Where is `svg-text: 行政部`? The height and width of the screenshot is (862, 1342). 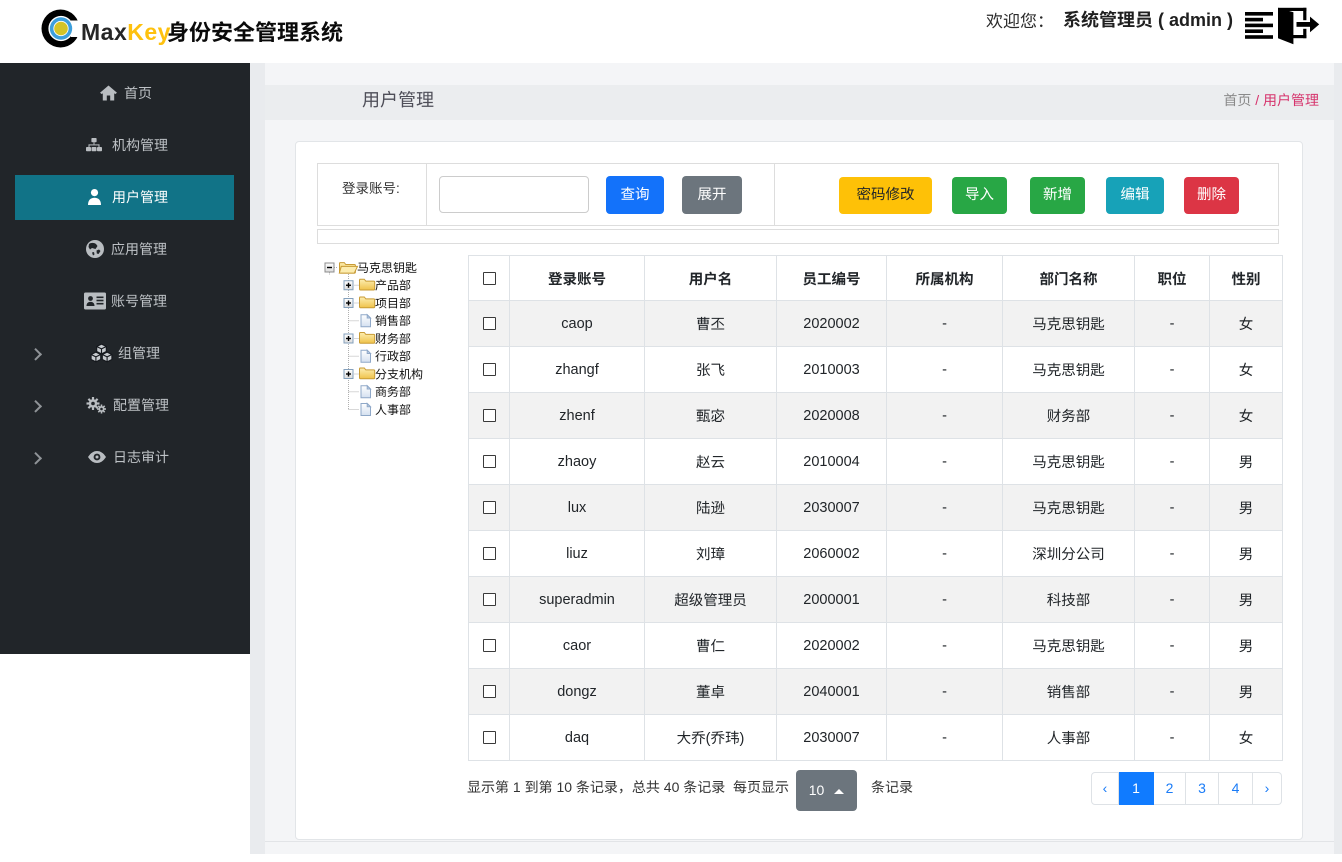 svg-text: 行政部 is located at coordinates (393, 357).